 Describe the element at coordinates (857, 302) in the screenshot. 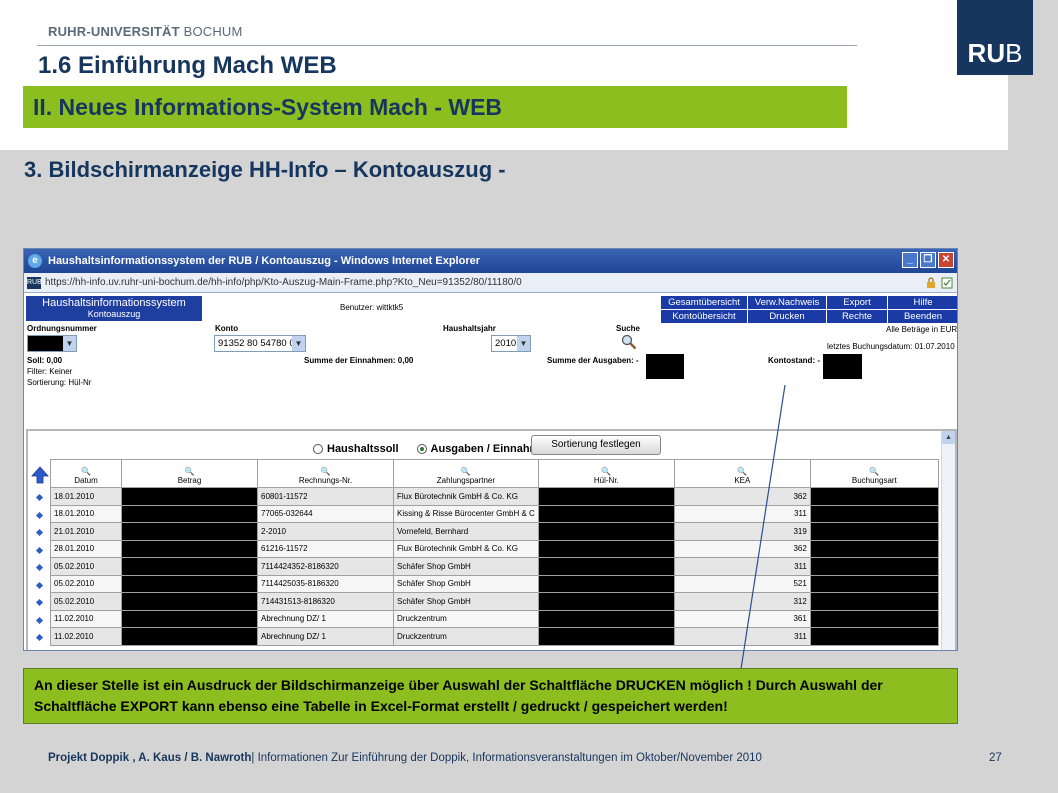

I see `nav-export: Export` at that location.